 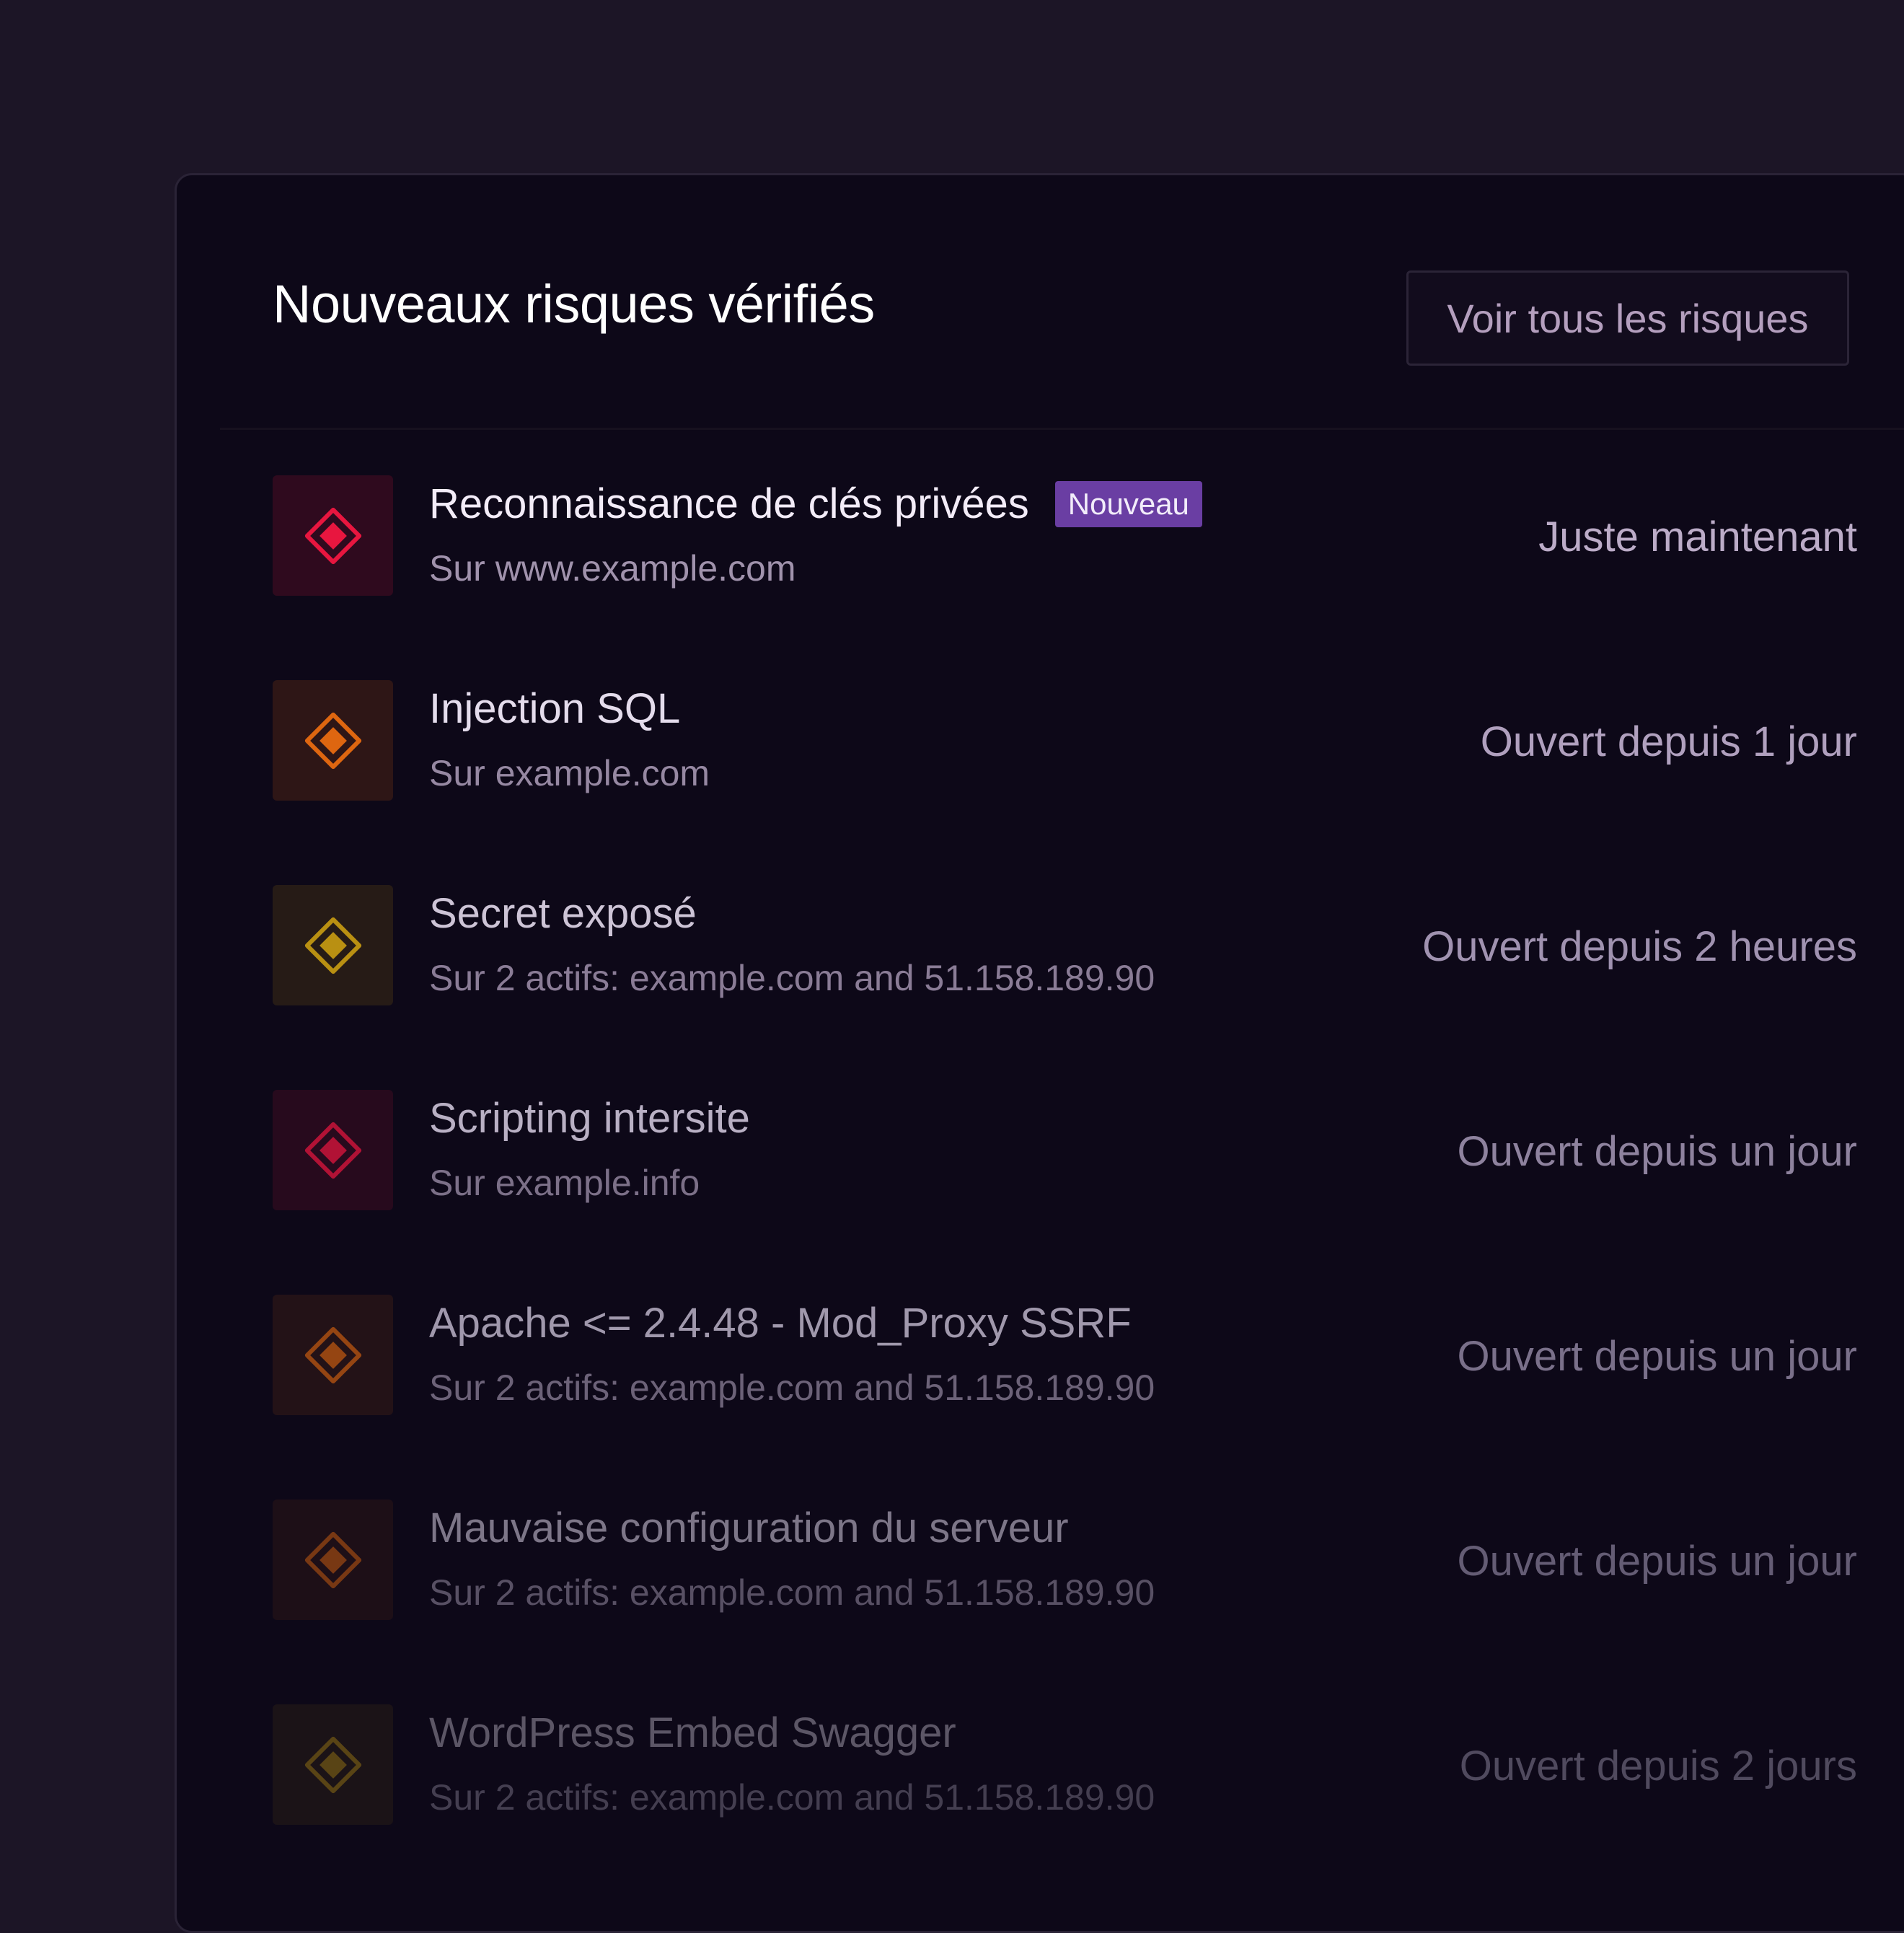 I want to click on divider, so click(x=1062, y=429).